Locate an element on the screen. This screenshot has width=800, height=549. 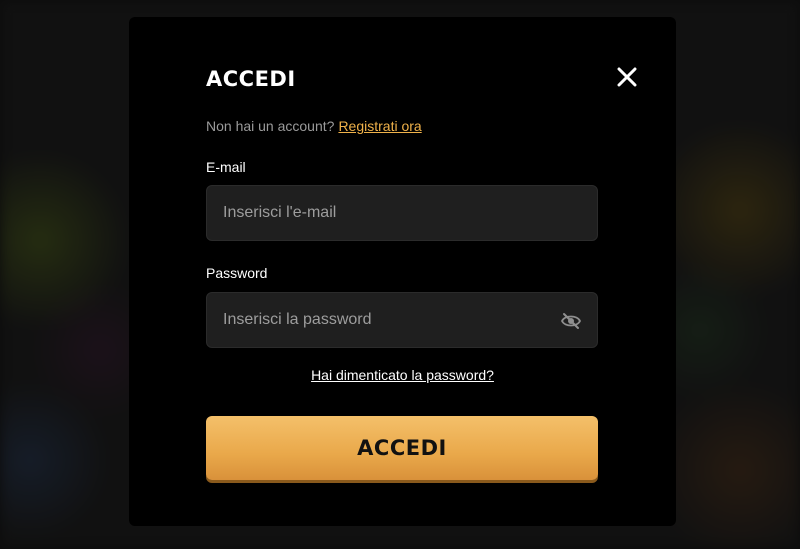
password-field is located at coordinates (402, 320).